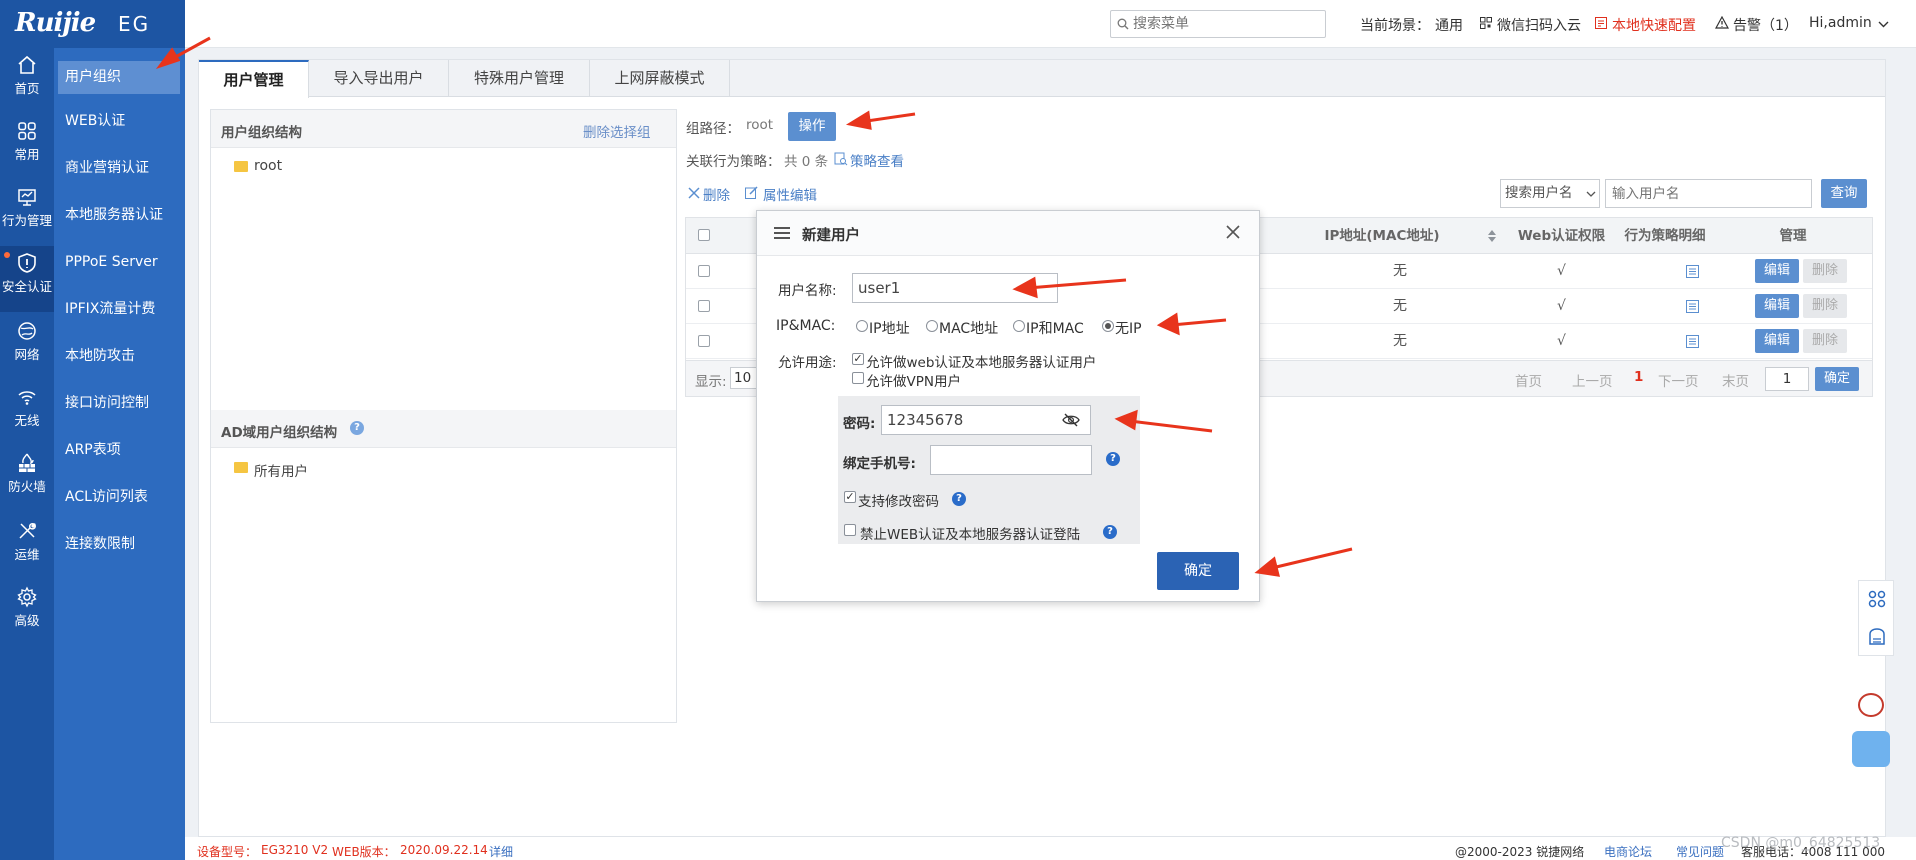  What do you see at coordinates (1871, 749) in the screenshot?
I see `robot-body` at bounding box center [1871, 749].